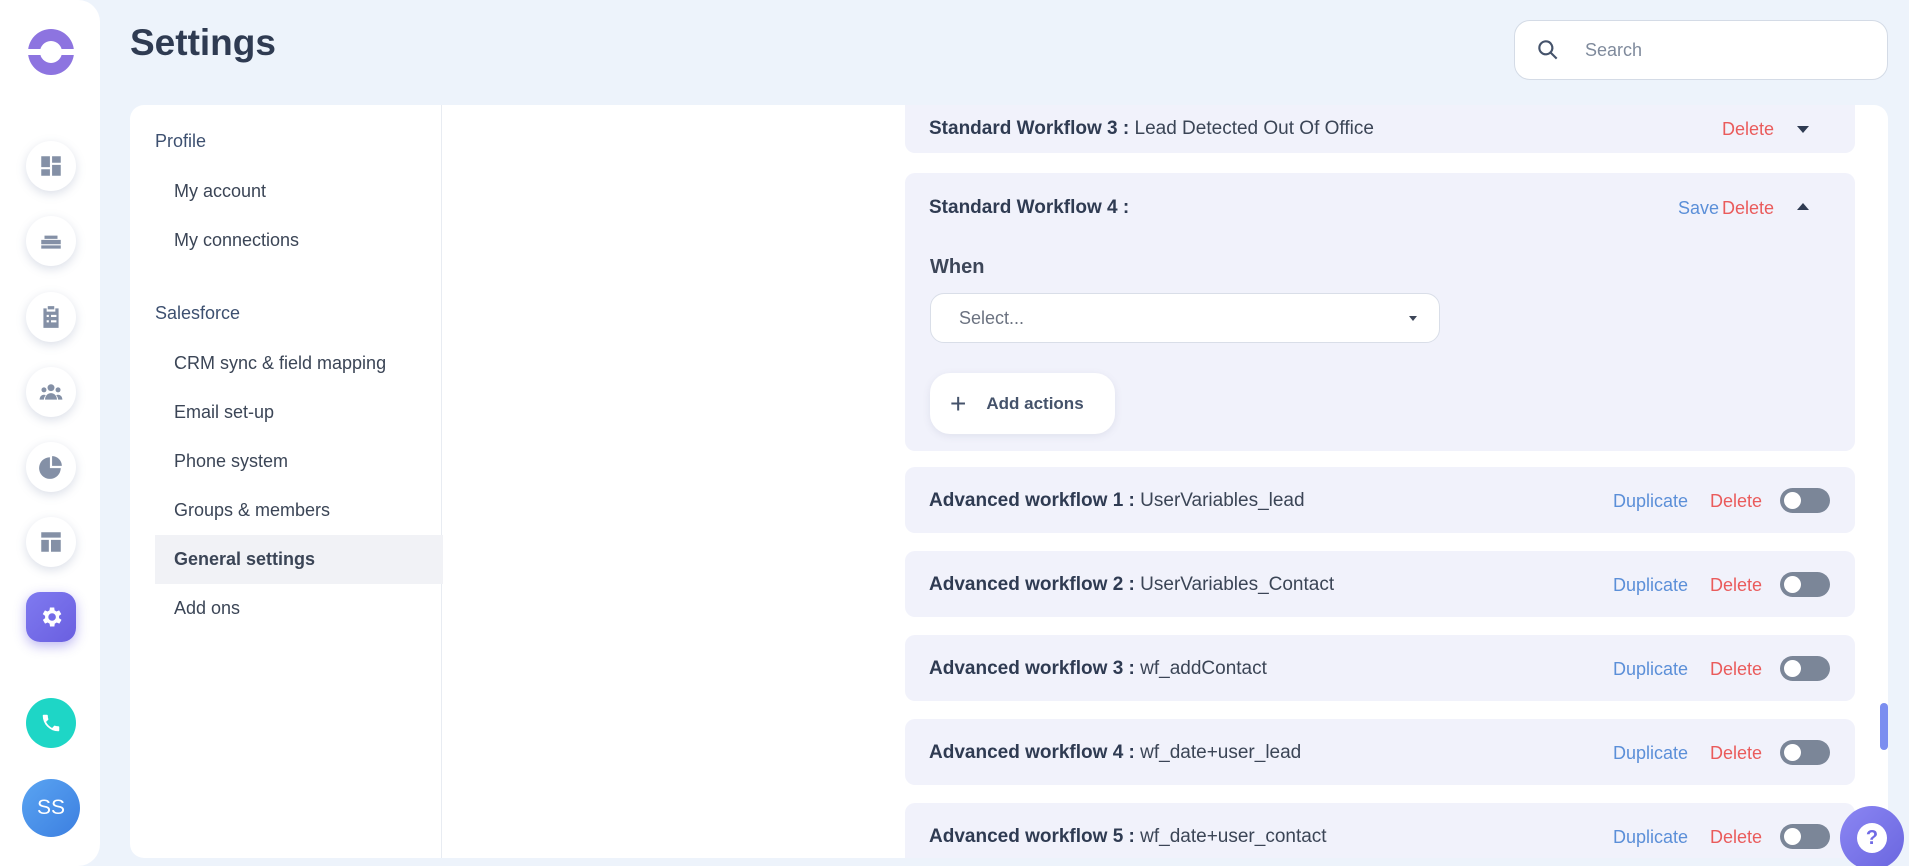 The image size is (1909, 866). What do you see at coordinates (1233, 836) in the screenshot?
I see `workflow-value: wf_date+user_contact` at bounding box center [1233, 836].